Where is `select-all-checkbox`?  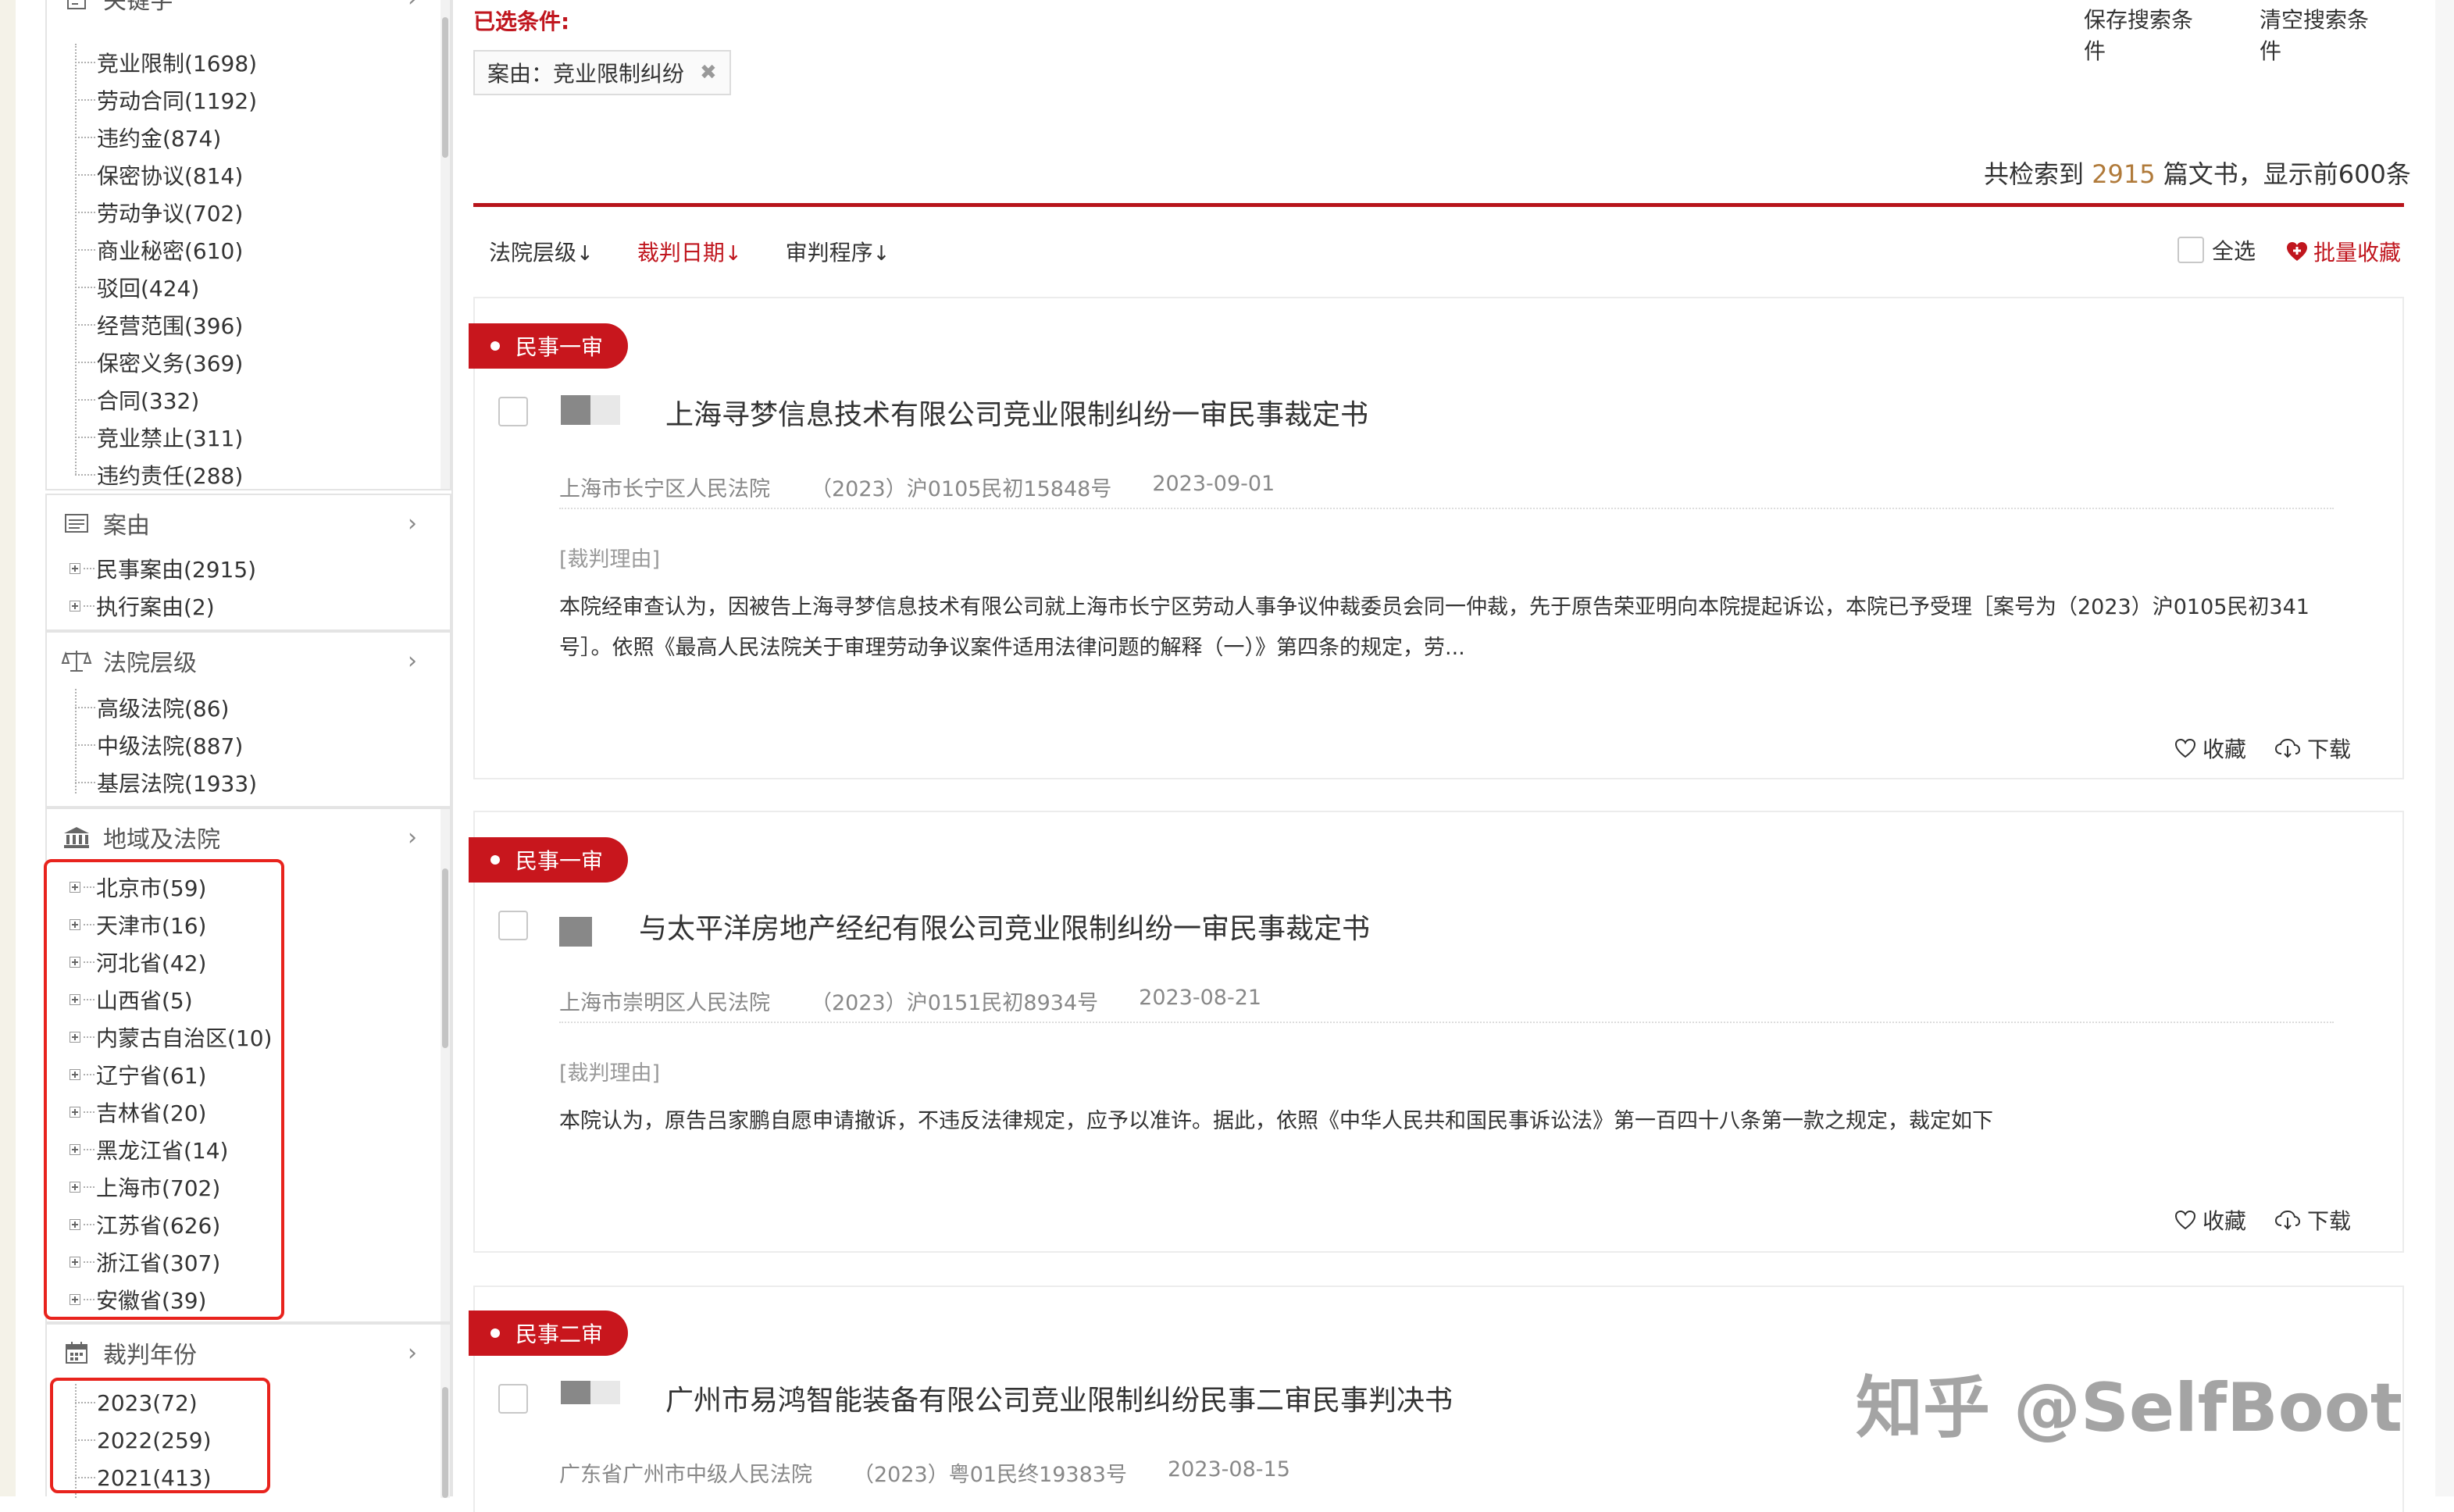 select-all-checkbox is located at coordinates (2191, 250).